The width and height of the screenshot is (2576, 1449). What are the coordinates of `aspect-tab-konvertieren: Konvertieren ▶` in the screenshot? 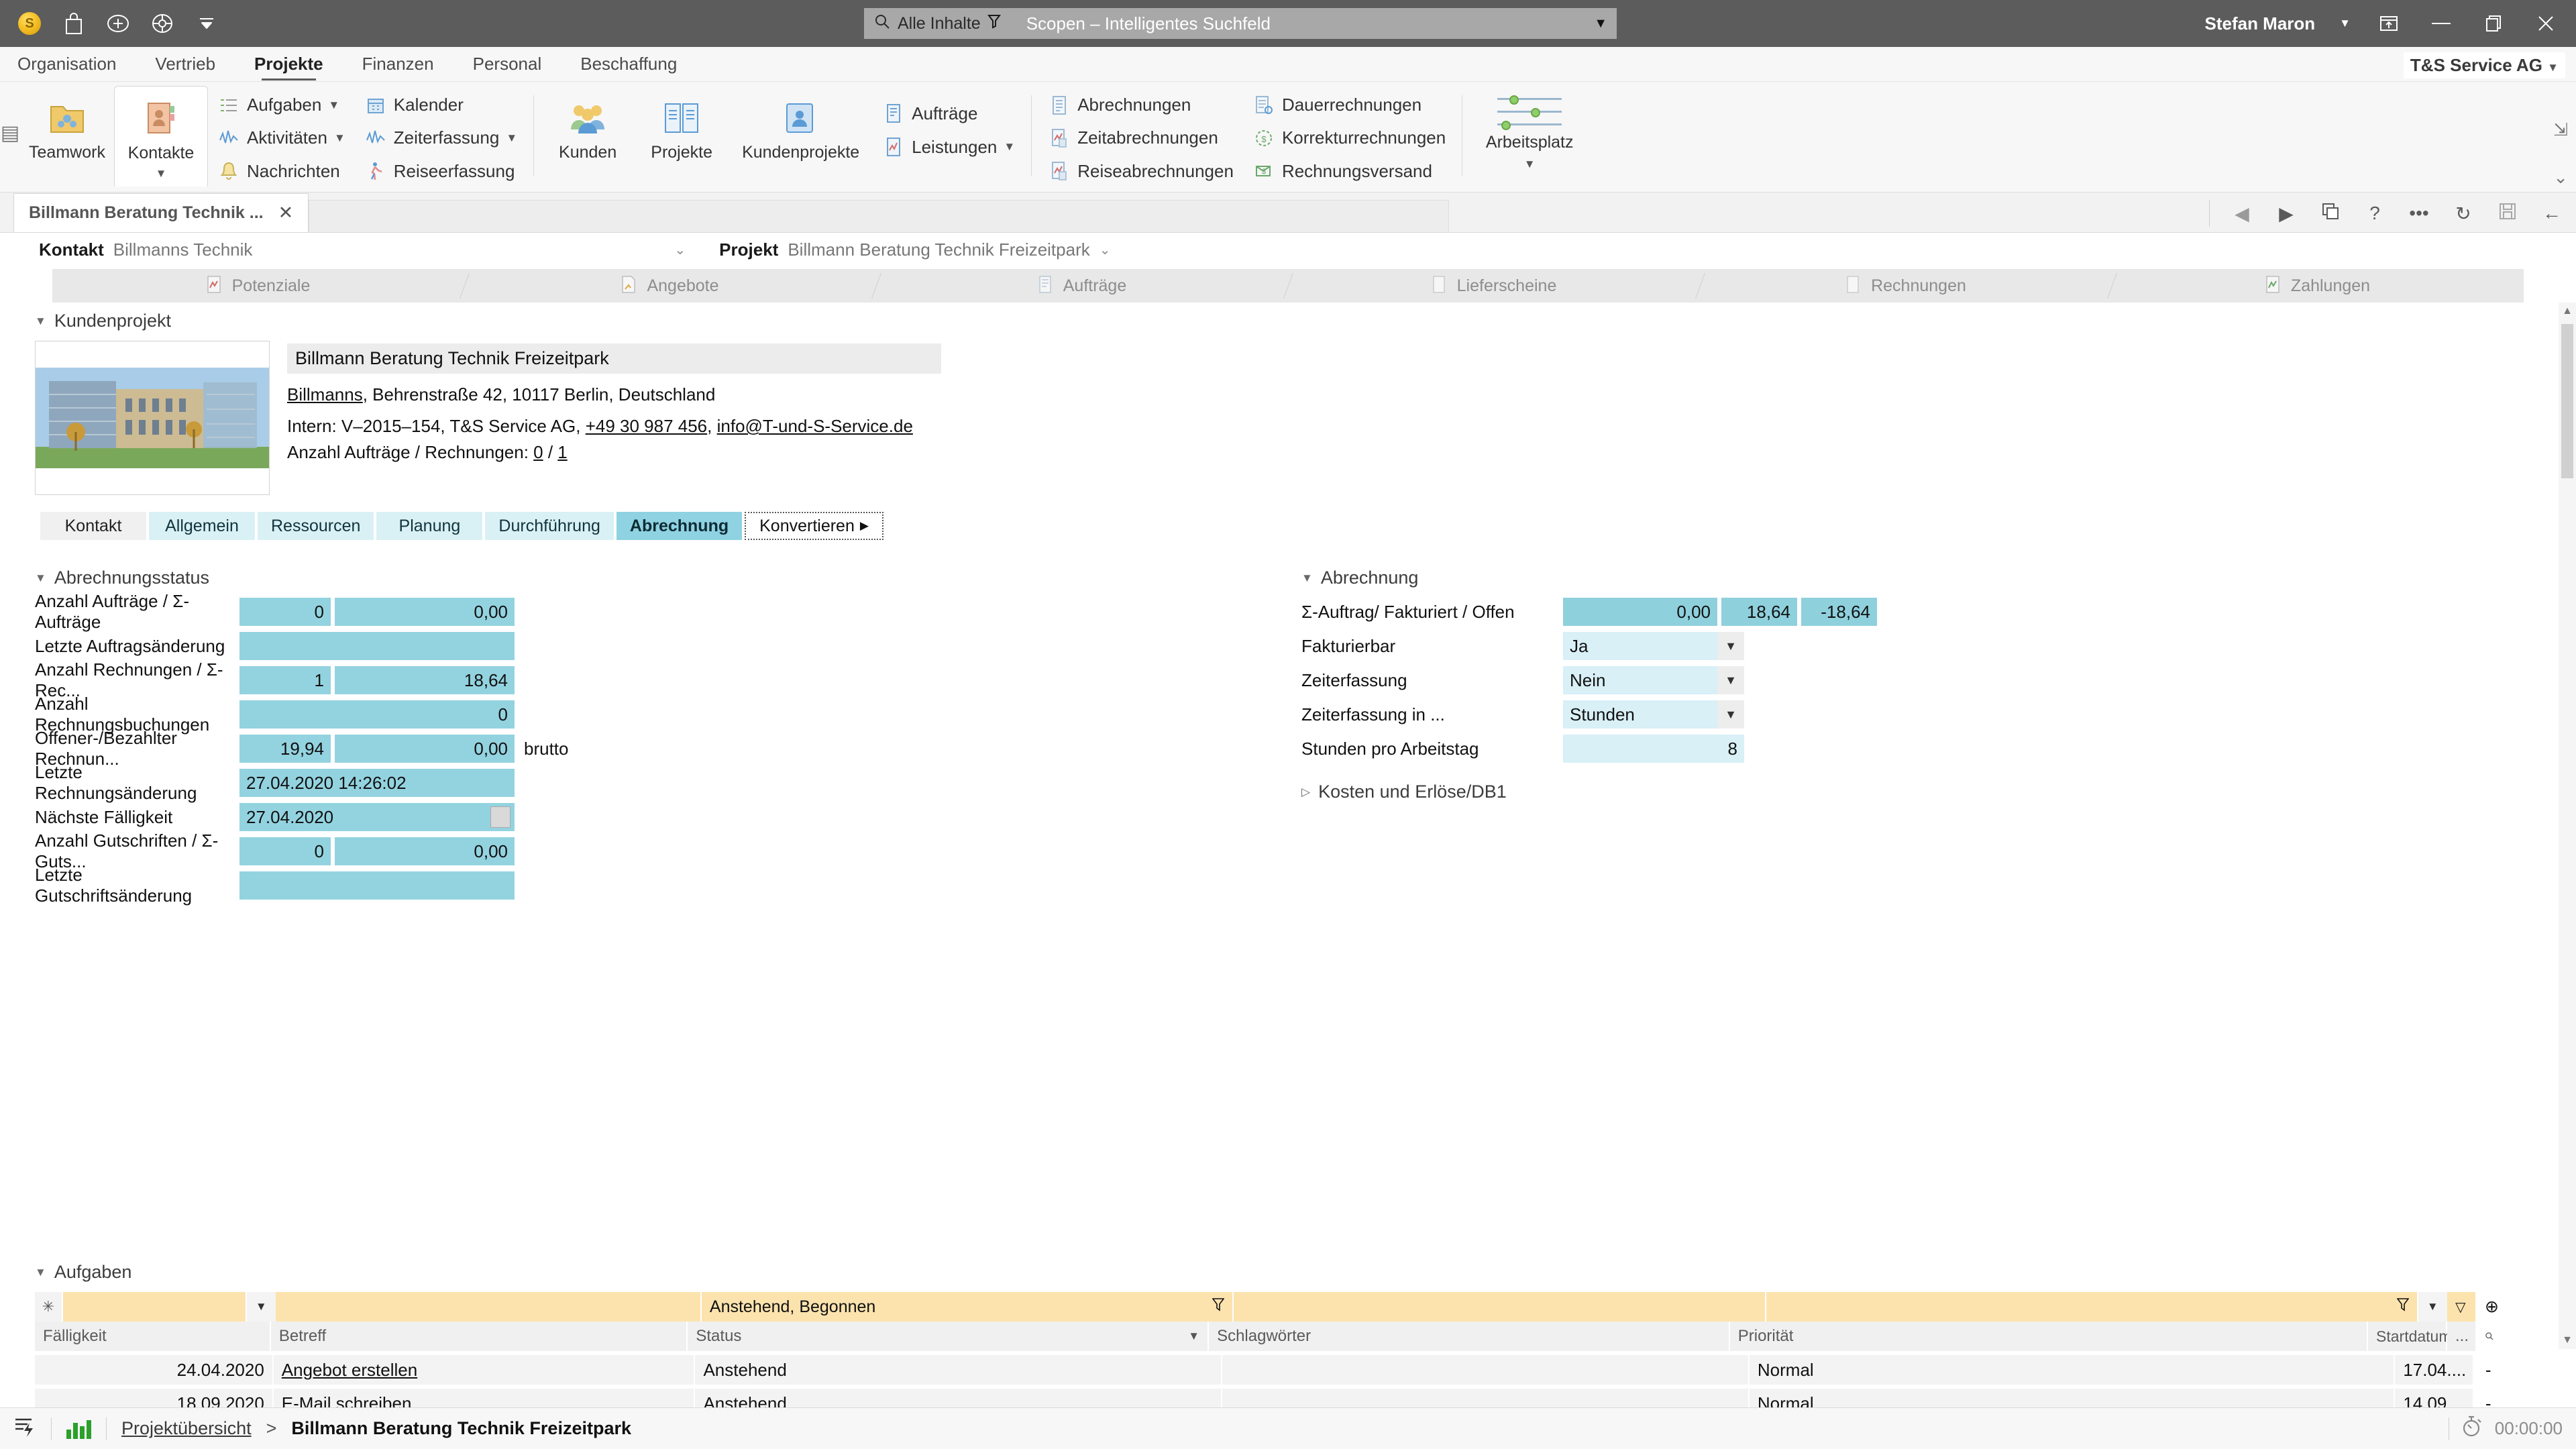 It's located at (814, 526).